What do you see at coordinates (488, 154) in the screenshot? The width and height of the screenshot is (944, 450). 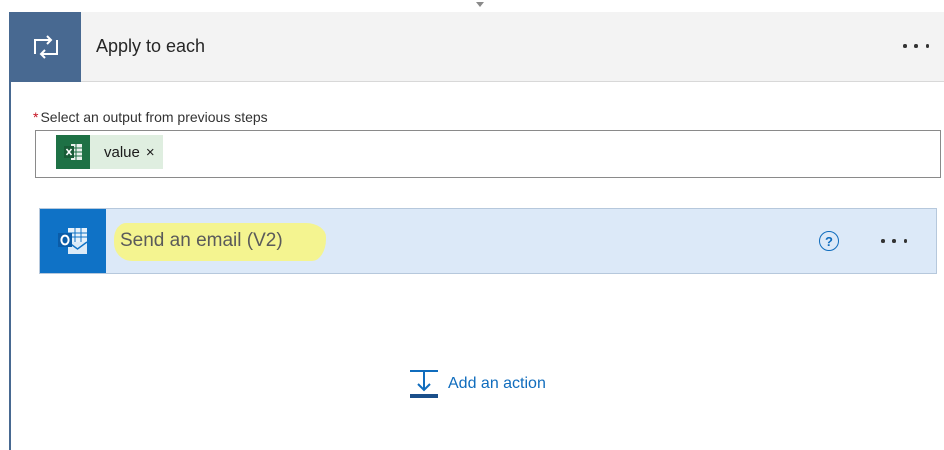 I see `output-select-field: value ×` at bounding box center [488, 154].